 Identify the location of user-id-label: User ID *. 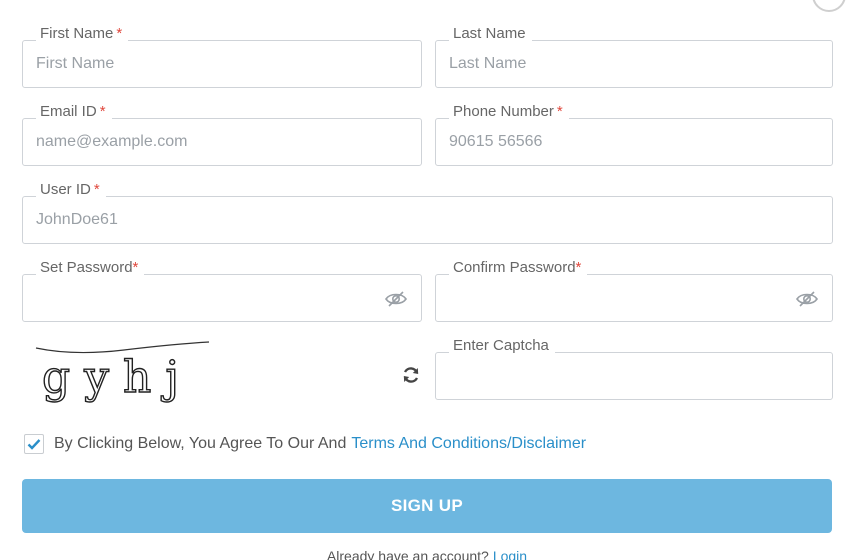
(71, 190).